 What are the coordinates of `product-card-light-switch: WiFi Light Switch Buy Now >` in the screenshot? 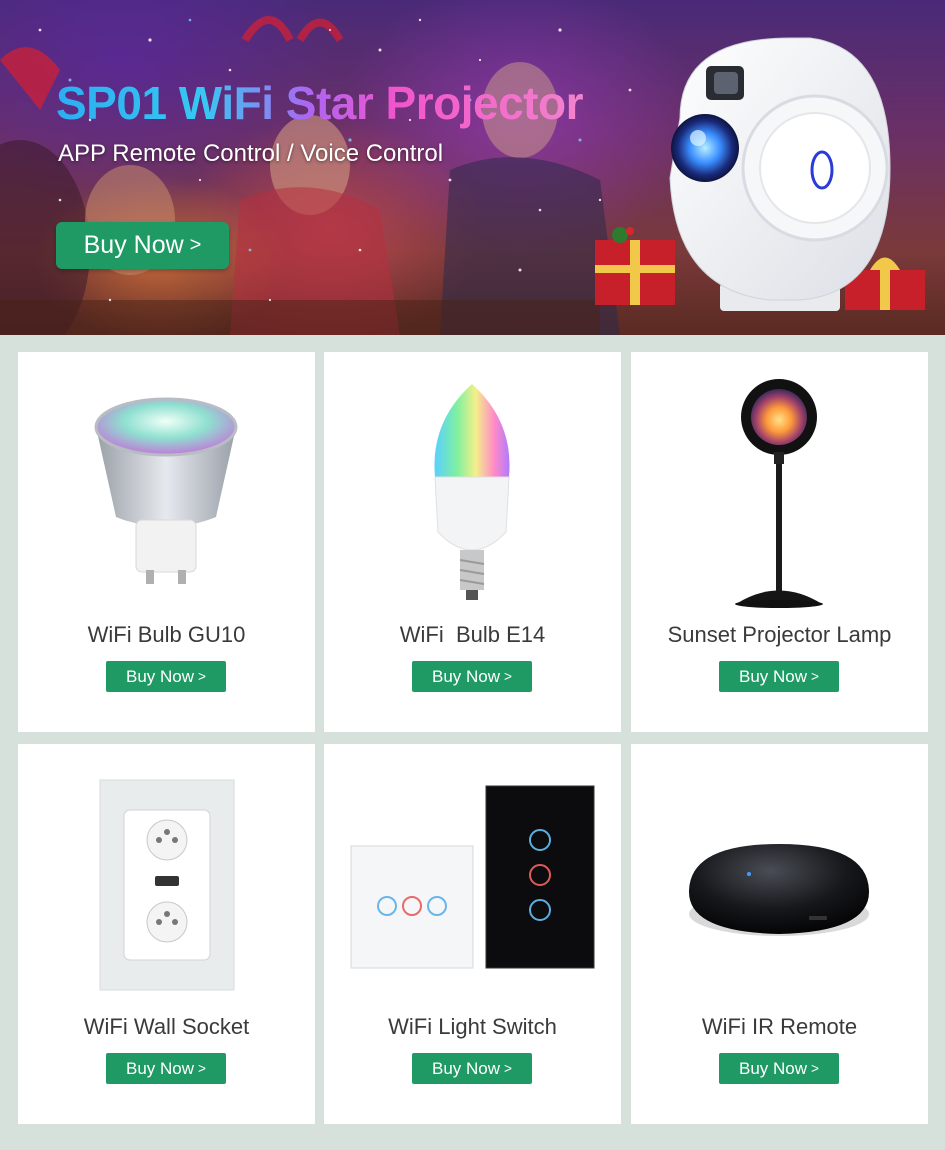 It's located at (472, 934).